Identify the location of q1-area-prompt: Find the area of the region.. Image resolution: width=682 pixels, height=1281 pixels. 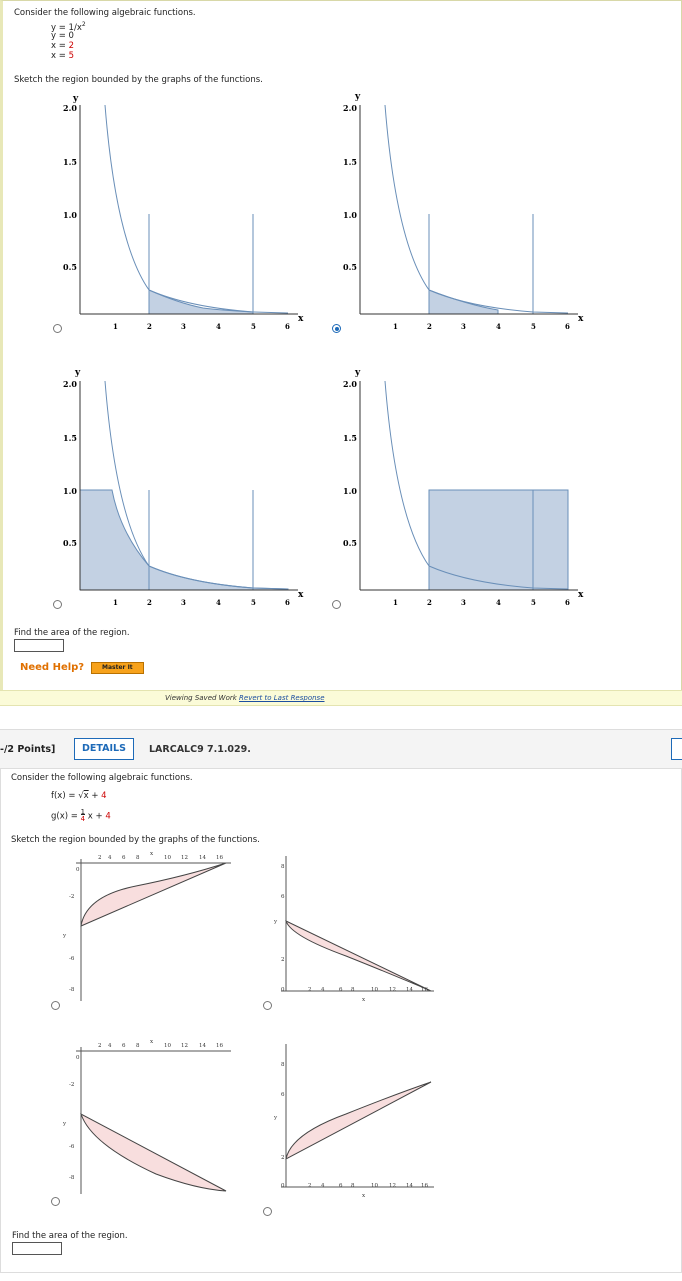
(72, 633).